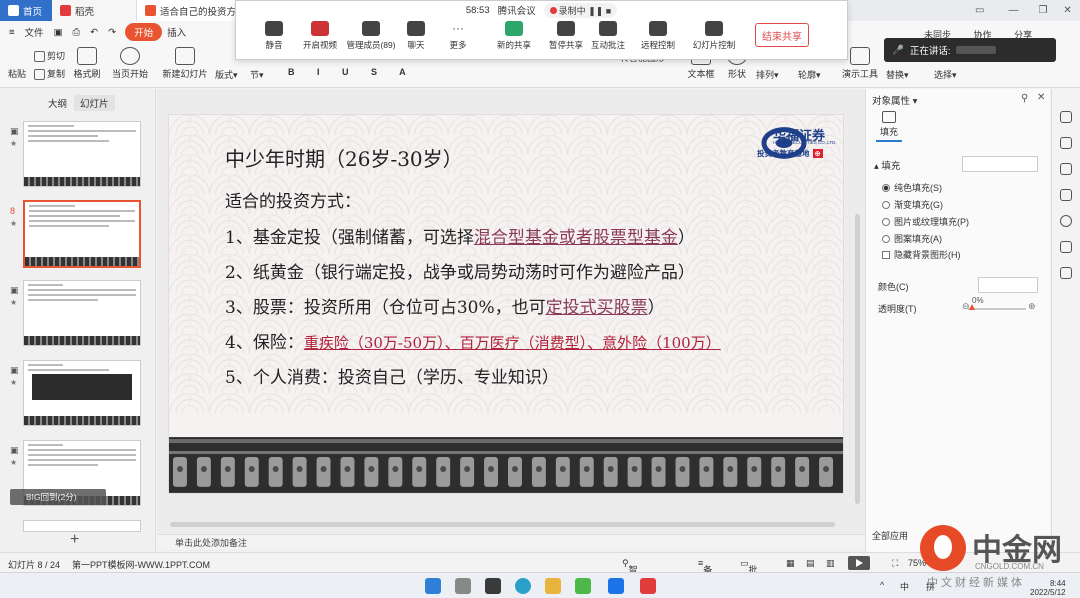 This screenshot has width=1080, height=598. What do you see at coordinates (226, 74) in the screenshot?
I see `layout-dropdown: 版式▾` at bounding box center [226, 74].